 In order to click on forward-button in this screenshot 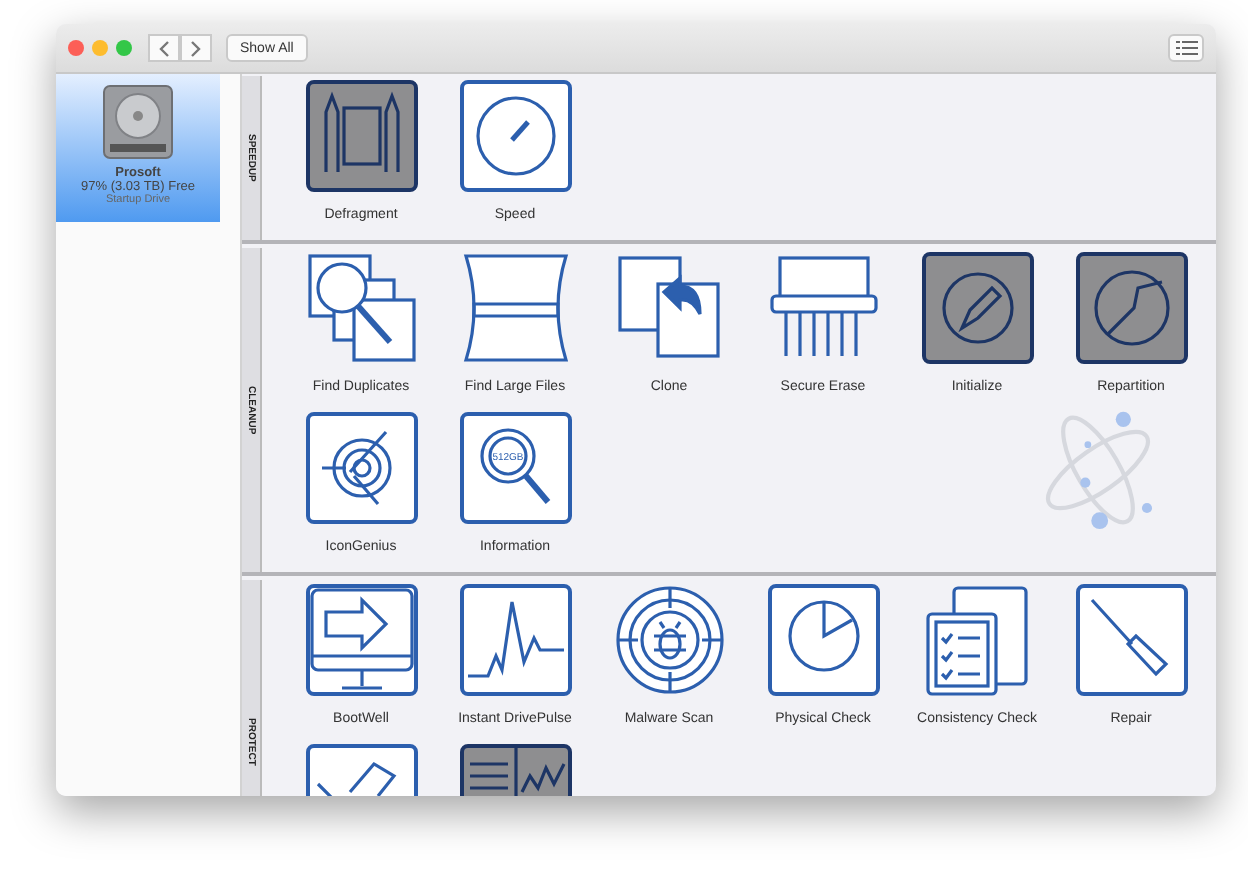, I will do `click(196, 48)`.